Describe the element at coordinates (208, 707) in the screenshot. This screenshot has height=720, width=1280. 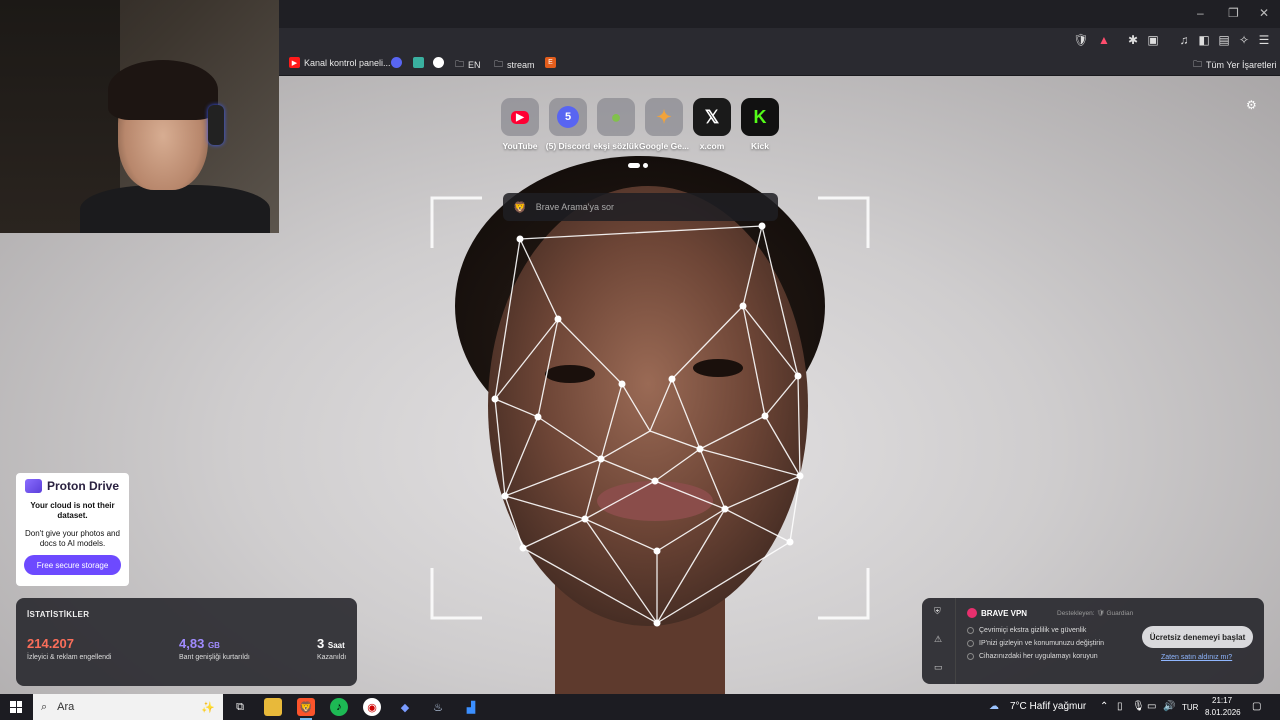
I see `copilot-sparkle-icon: ✨` at that location.